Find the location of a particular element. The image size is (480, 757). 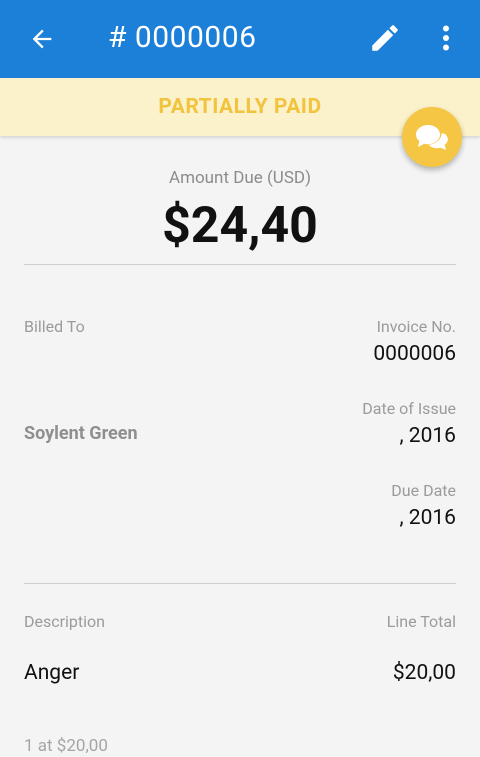

due-date-value: , 2016 is located at coordinates (427, 518).